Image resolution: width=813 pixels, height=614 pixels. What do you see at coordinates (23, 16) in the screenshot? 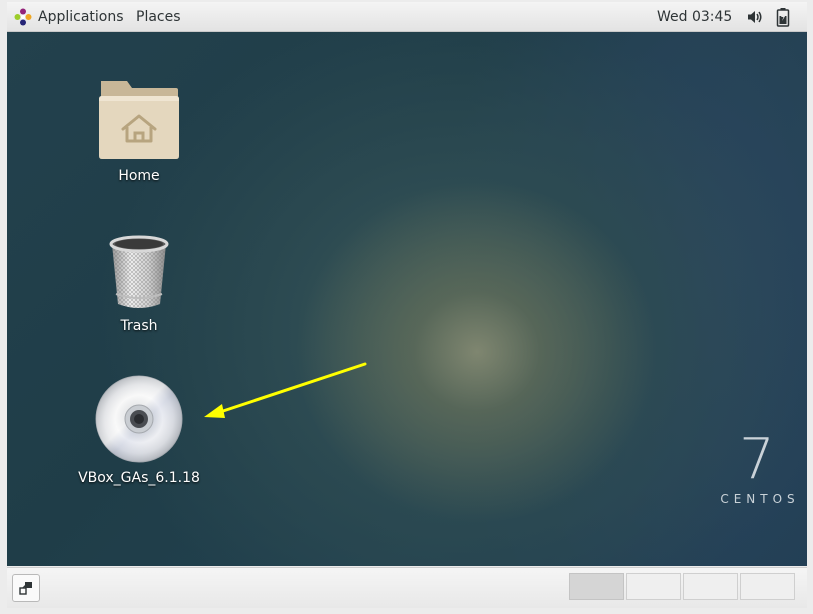
I see `applications-icon` at bounding box center [23, 16].